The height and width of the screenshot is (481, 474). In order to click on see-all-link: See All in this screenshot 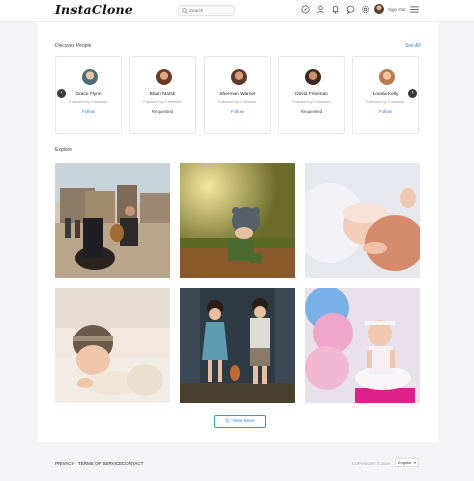, I will do `click(413, 46)`.